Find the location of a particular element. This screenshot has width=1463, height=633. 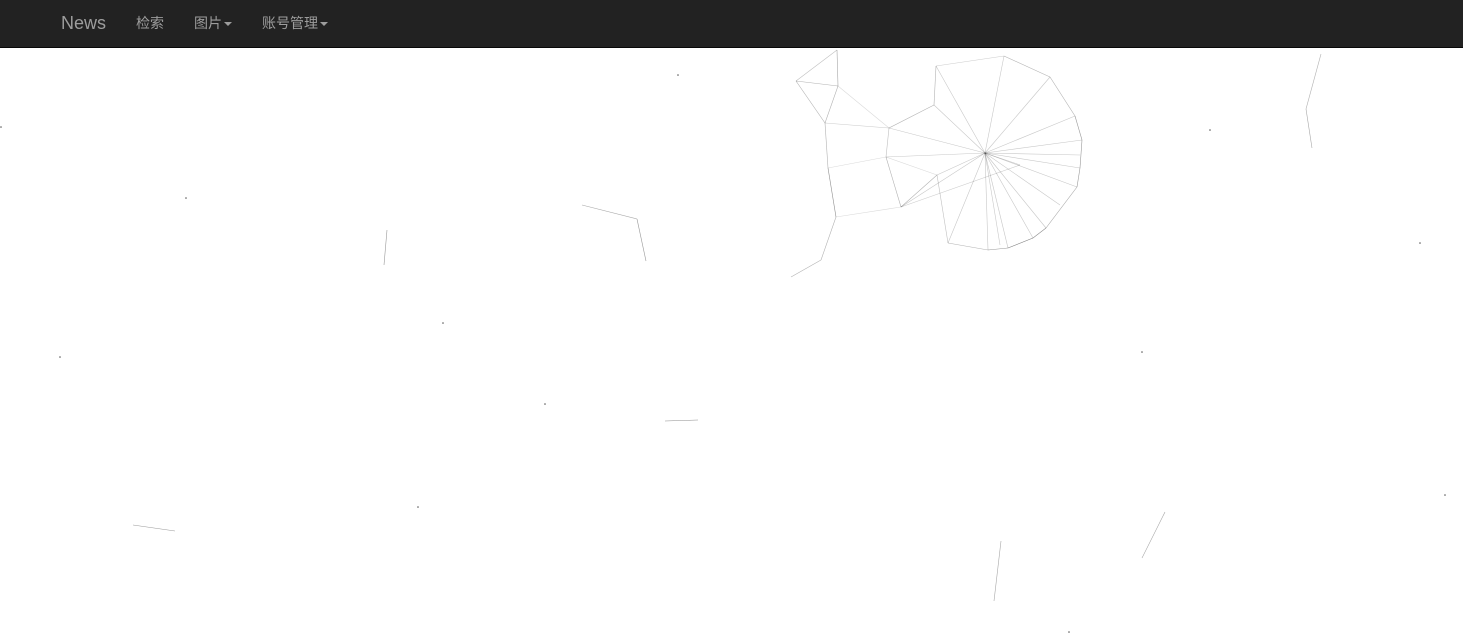

nav-item-images-dropdown: 图片 is located at coordinates (213, 24).